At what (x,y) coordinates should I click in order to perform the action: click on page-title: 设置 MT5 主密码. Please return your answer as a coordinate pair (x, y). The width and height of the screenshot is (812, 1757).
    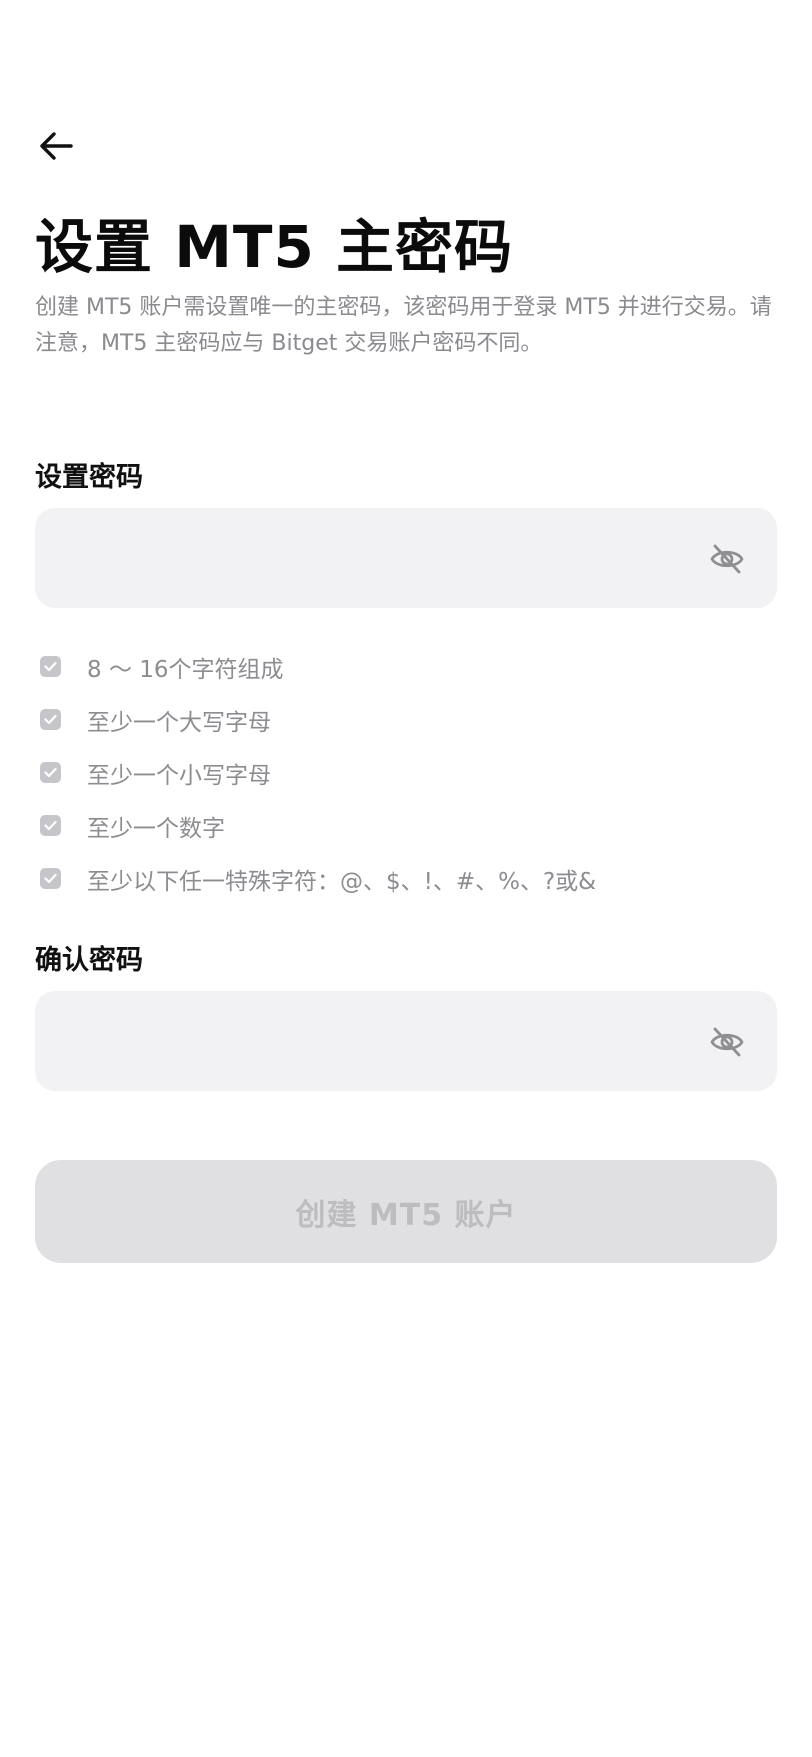
    Looking at the image, I should click on (274, 247).